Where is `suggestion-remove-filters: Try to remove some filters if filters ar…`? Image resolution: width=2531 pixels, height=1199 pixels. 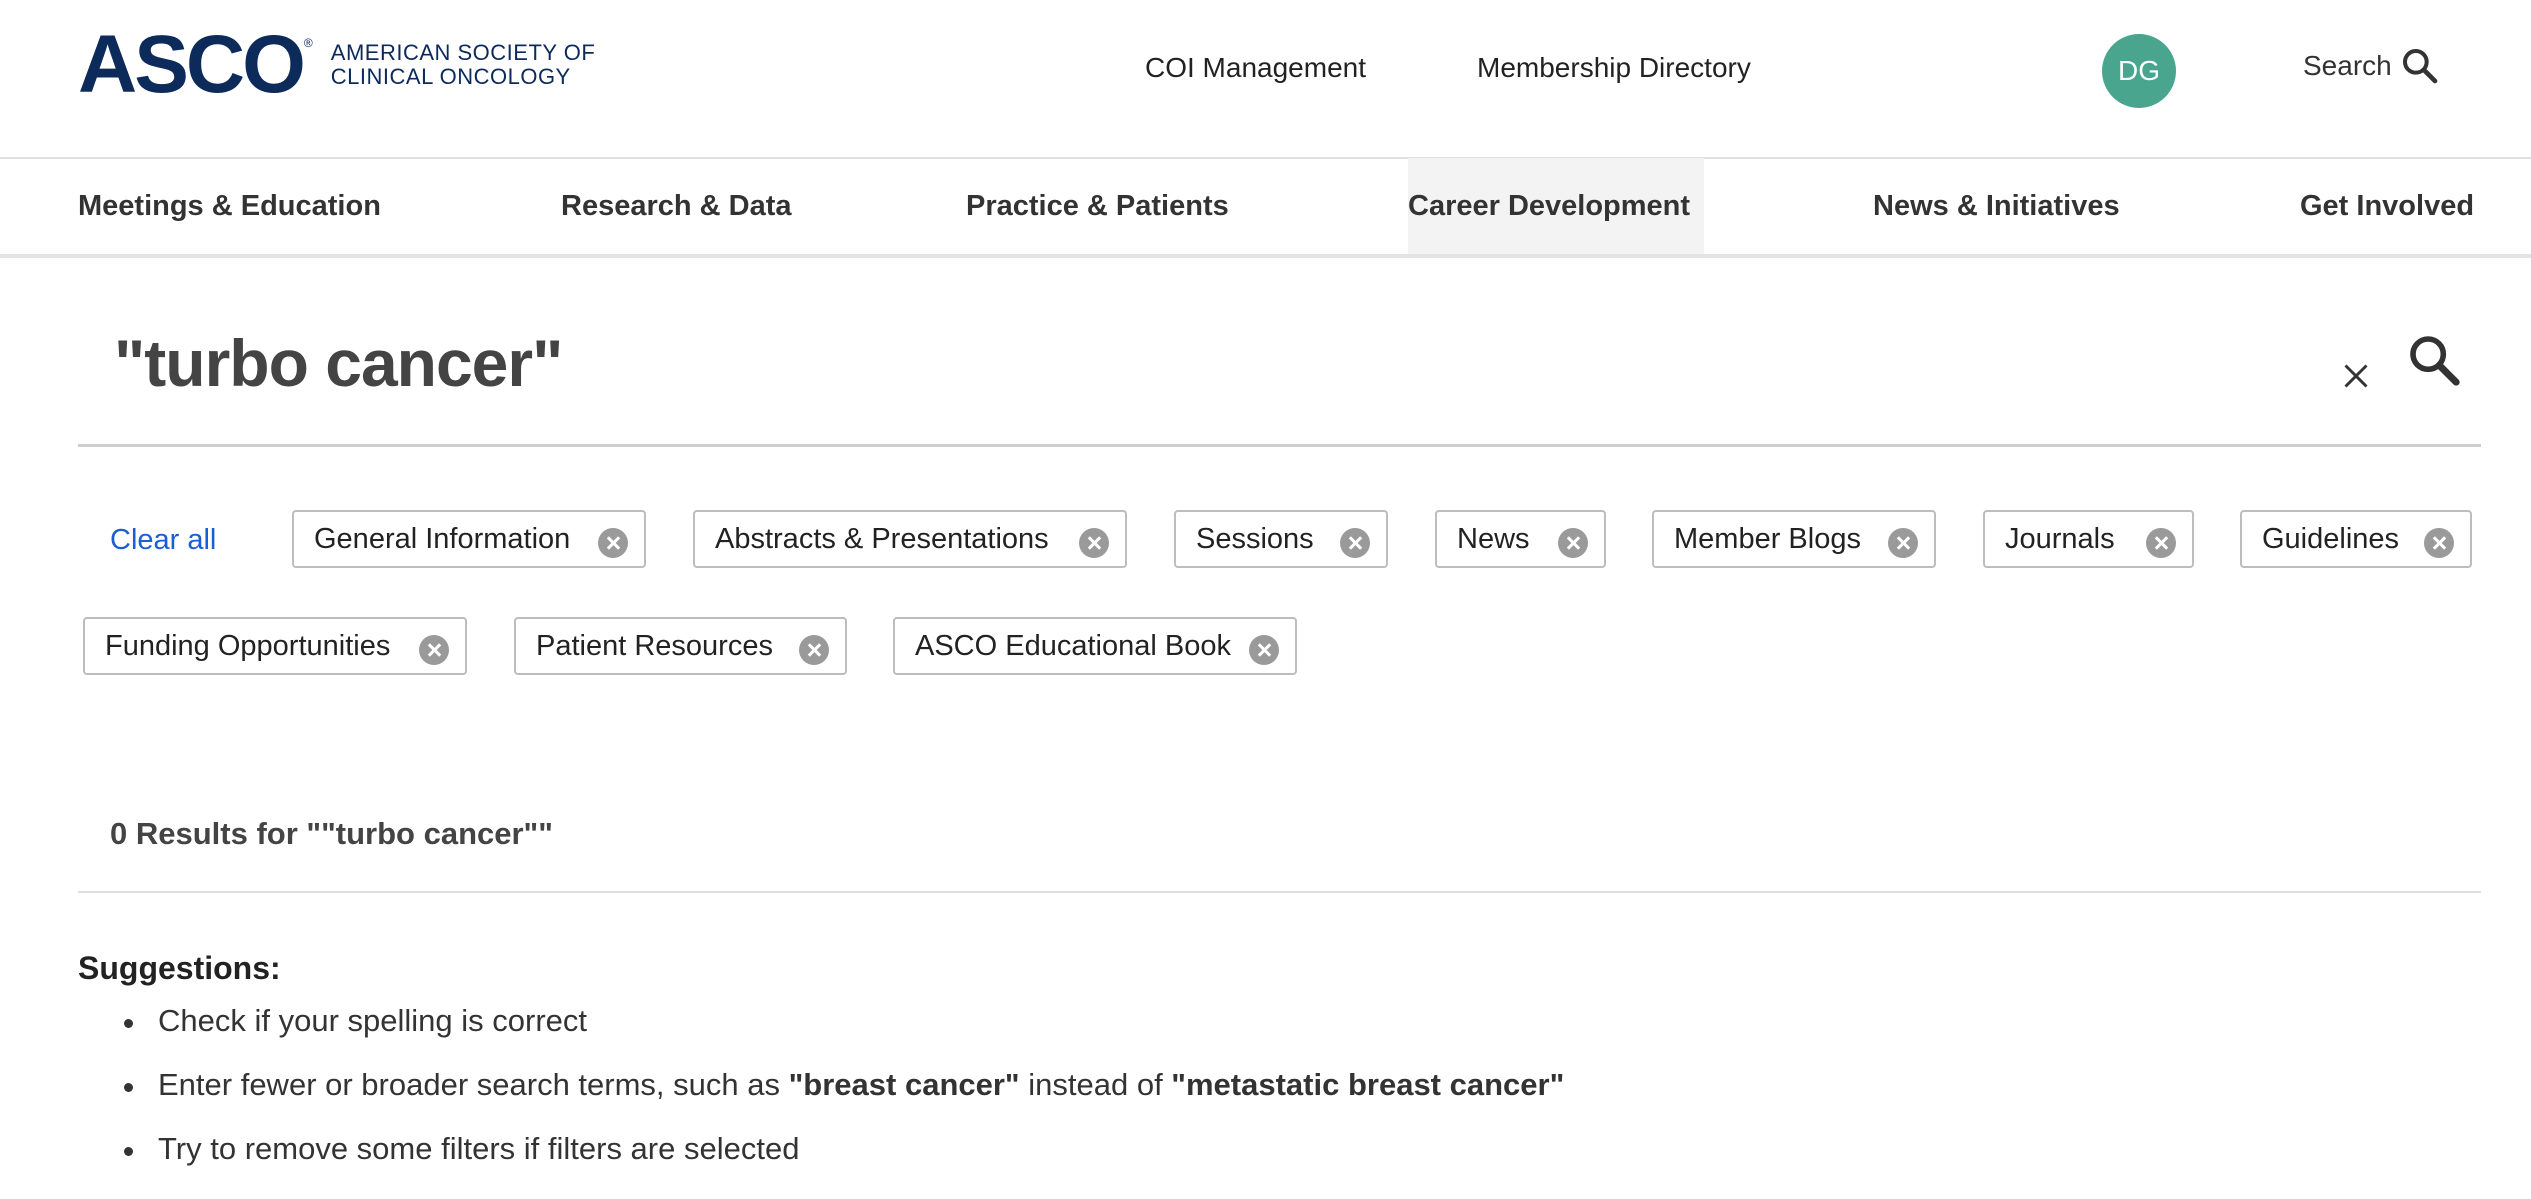 suggestion-remove-filters: Try to remove some filters if filters ar… is located at coordinates (479, 1148).